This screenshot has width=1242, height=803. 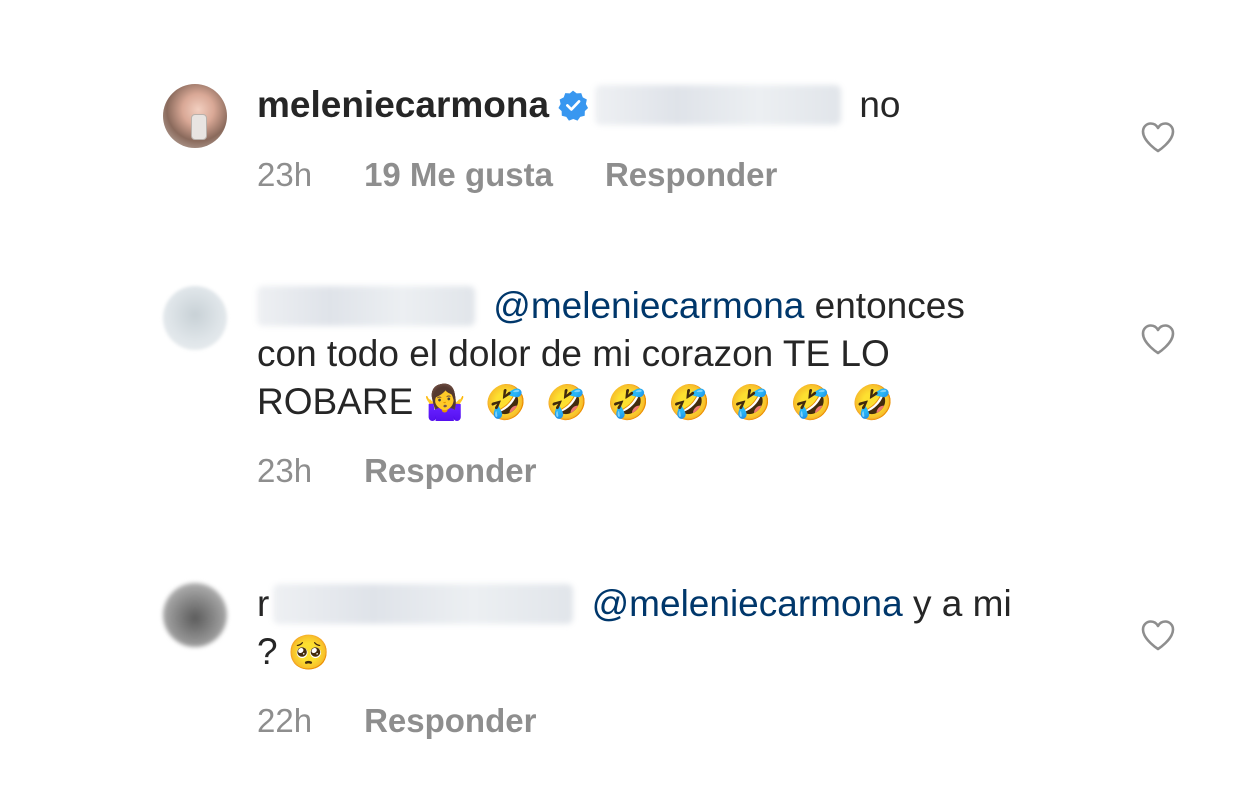 What do you see at coordinates (267, 651) in the screenshot?
I see `comment-text-line-2: ?` at bounding box center [267, 651].